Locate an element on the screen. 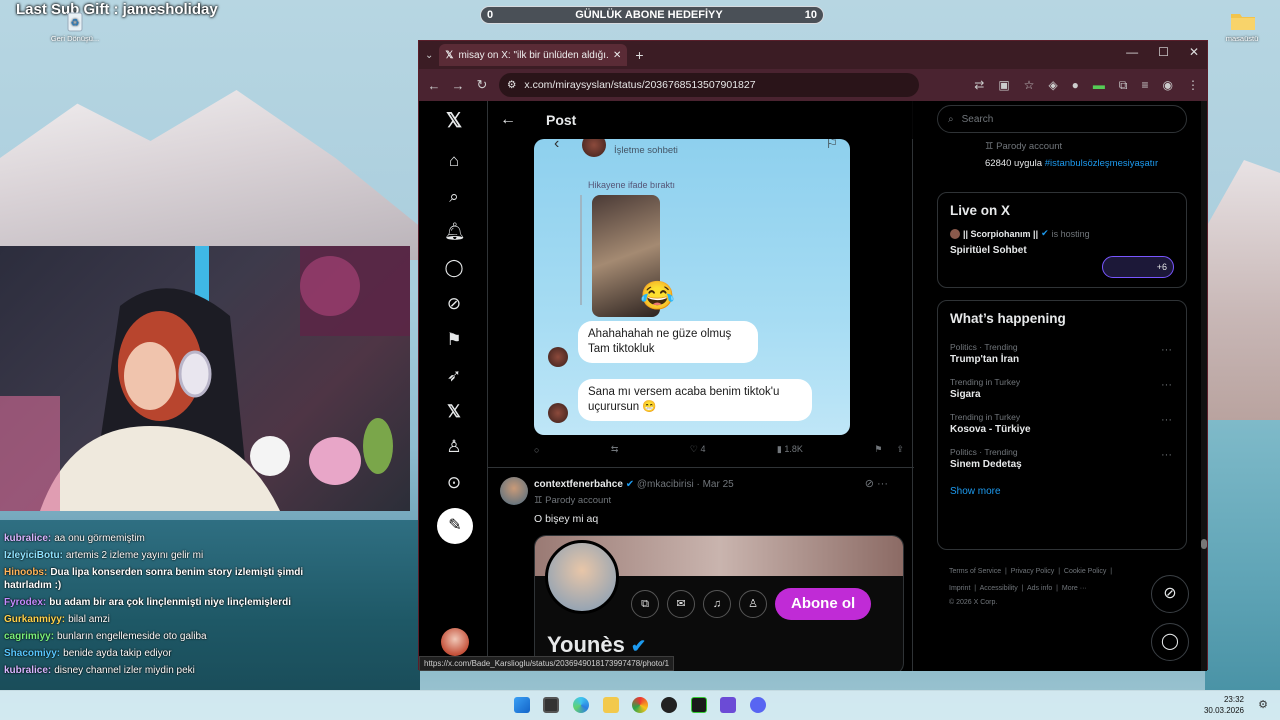 Image resolution: width=1280 pixels, height=720 pixels. task-view-icon is located at coordinates (551, 705).